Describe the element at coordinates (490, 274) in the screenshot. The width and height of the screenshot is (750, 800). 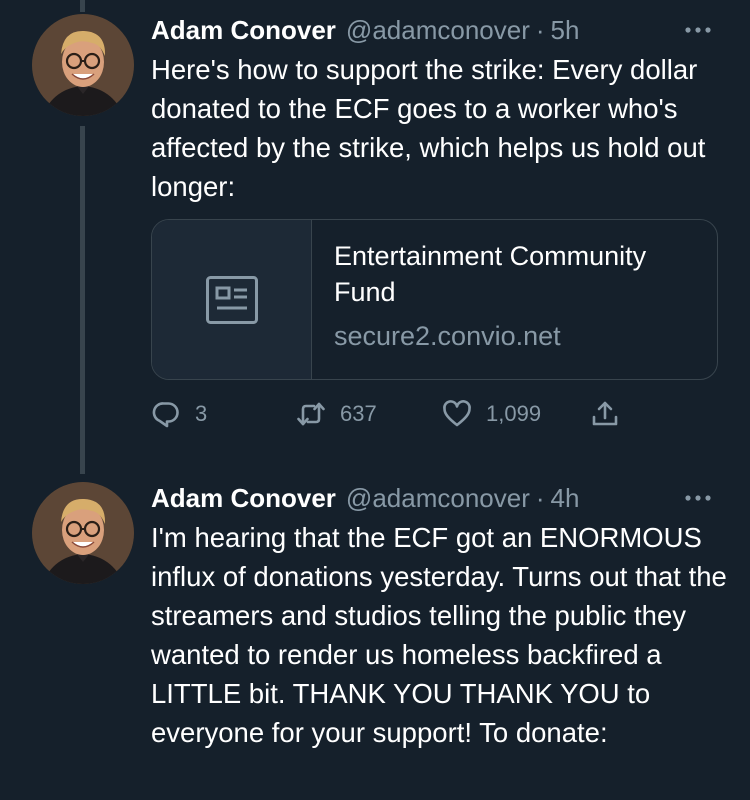
I see `link-card-title: Entertainment Community Fund` at that location.